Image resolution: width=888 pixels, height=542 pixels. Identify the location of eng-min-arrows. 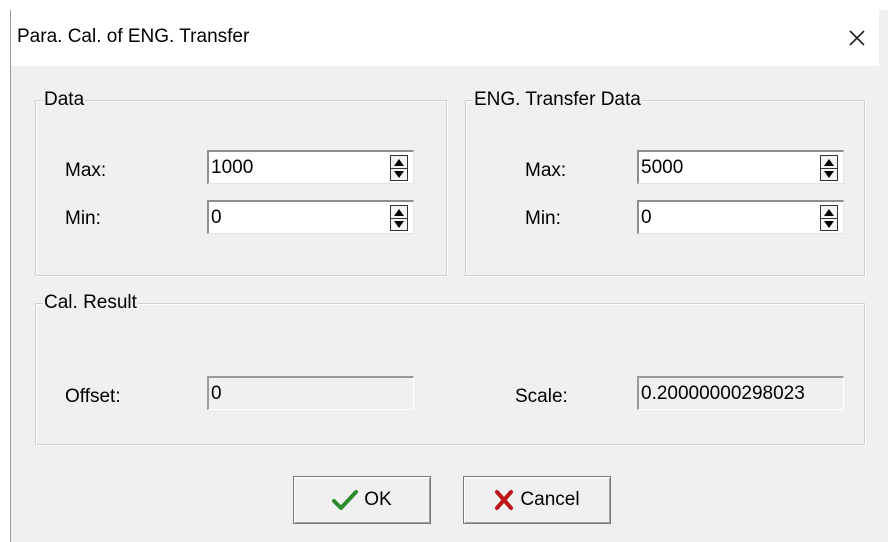
(829, 218).